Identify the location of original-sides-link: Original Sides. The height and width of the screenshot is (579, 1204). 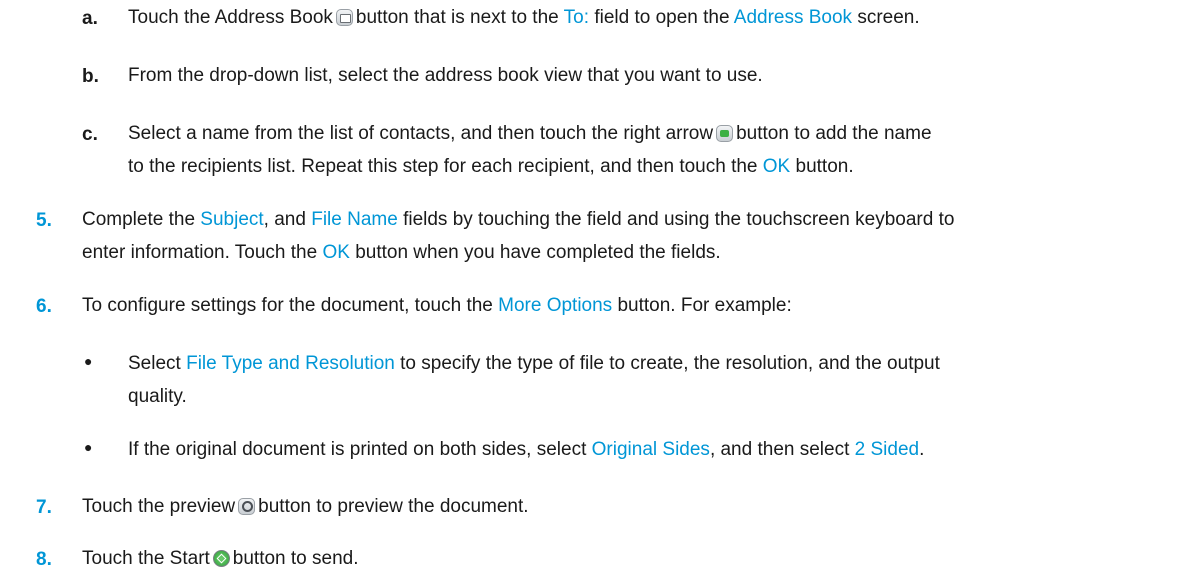
(651, 449).